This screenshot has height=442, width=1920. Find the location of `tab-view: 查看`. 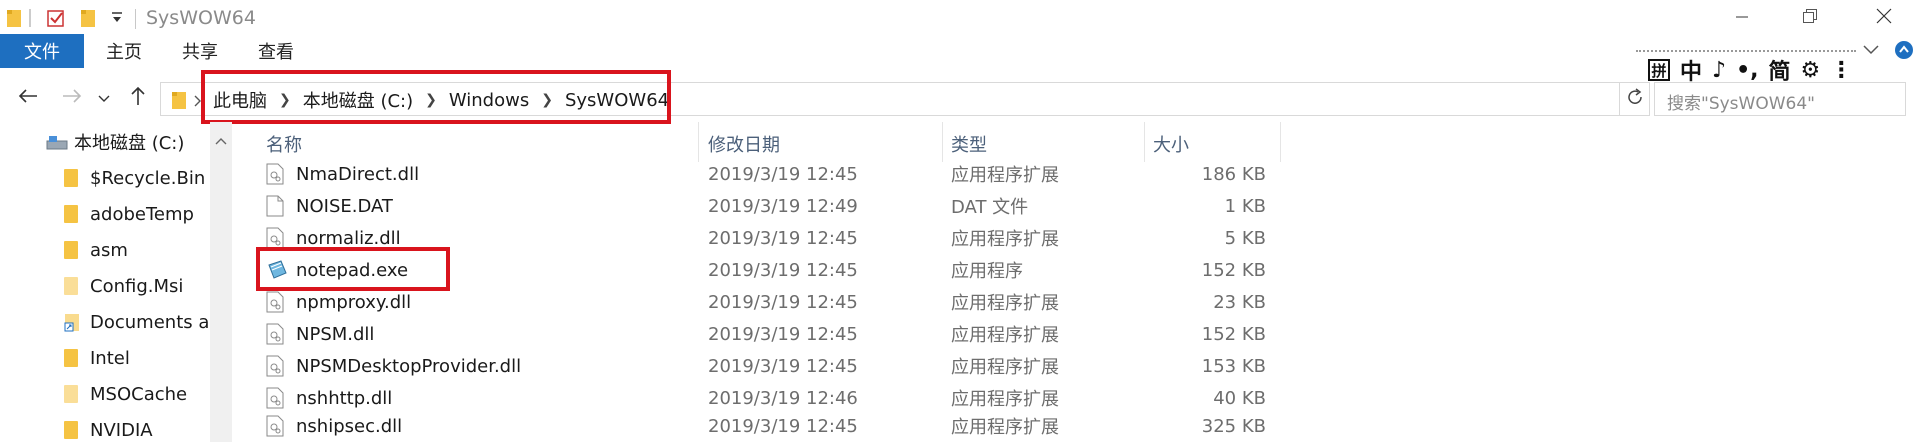

tab-view: 查看 is located at coordinates (276, 51).